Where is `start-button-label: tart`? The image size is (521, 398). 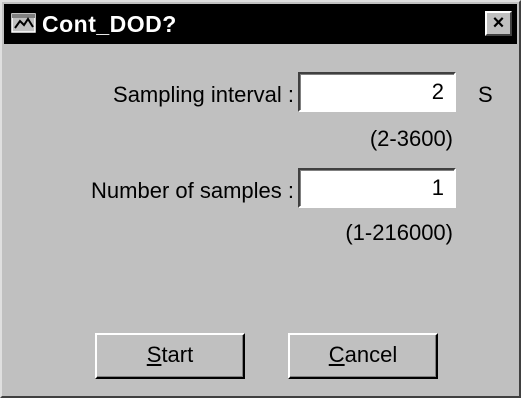
start-button-label: tart is located at coordinates (177, 354).